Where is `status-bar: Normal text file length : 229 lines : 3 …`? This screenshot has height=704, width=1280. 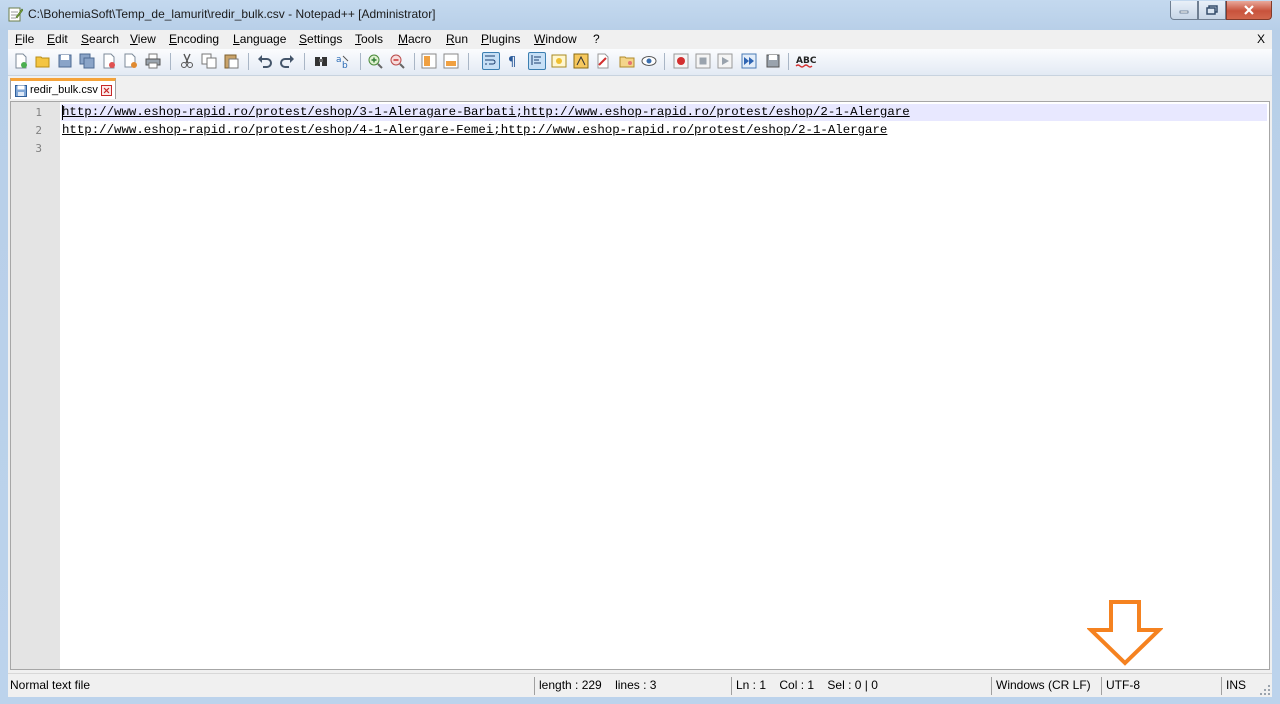
status-bar: Normal text file length : 229 lines : 3 … is located at coordinates (640, 685).